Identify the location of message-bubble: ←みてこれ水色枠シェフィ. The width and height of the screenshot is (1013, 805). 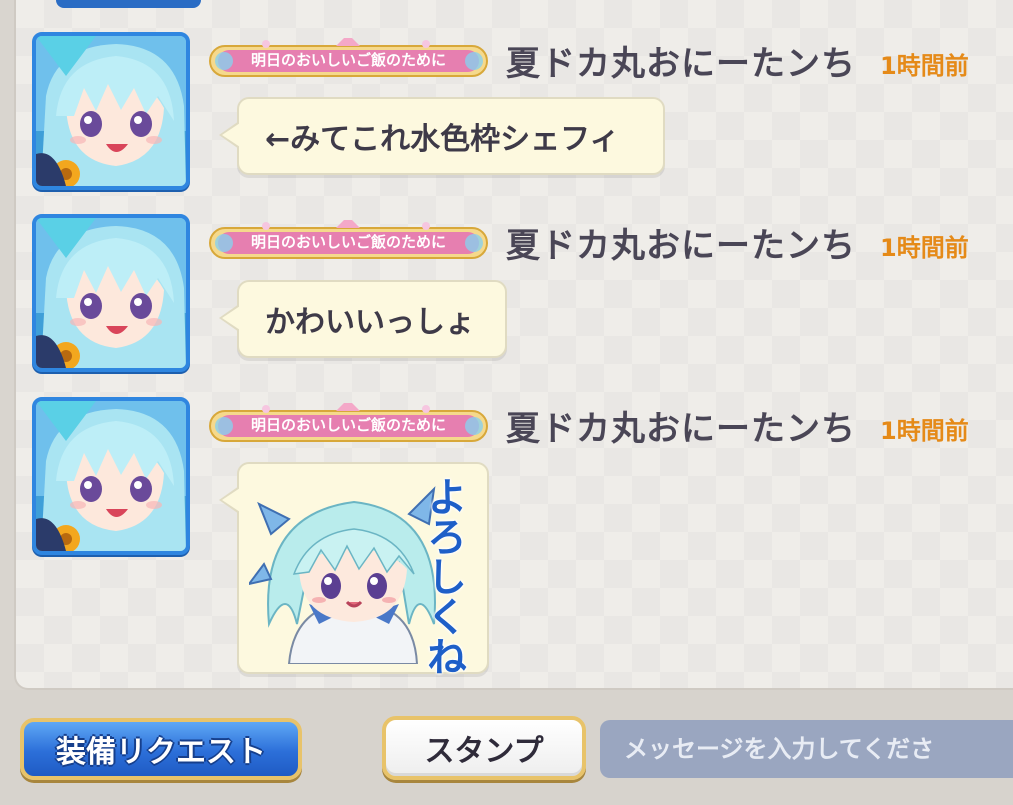
(442, 136).